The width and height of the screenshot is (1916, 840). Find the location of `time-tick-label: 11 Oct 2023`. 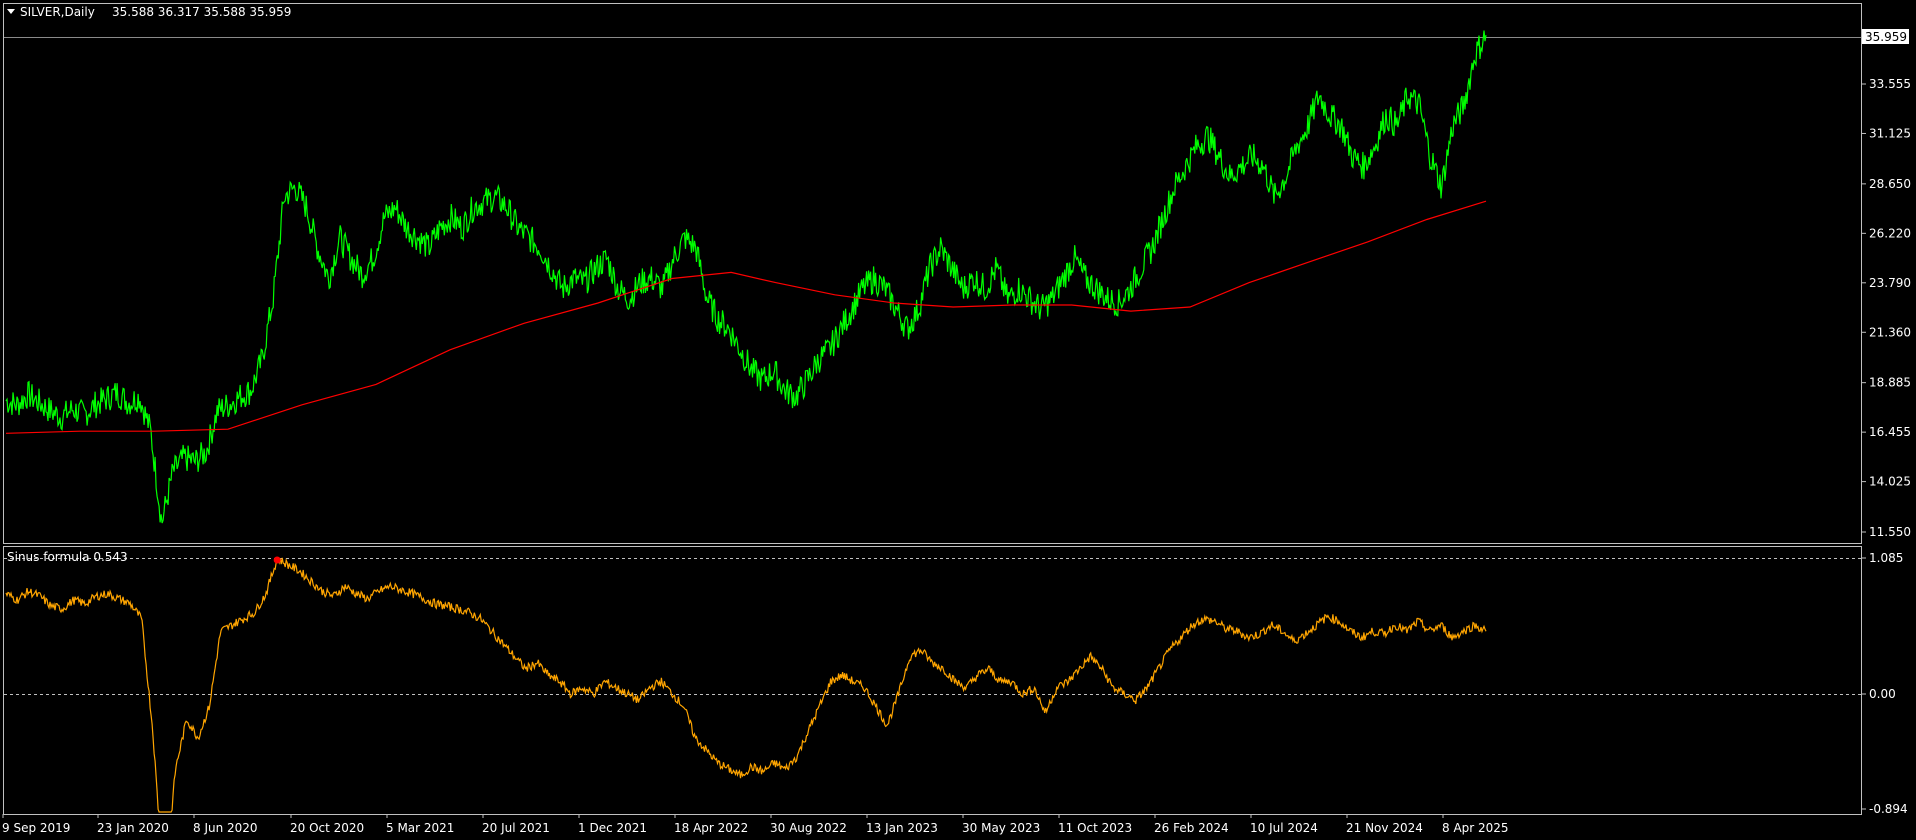

time-tick-label: 11 Oct 2023 is located at coordinates (1095, 828).